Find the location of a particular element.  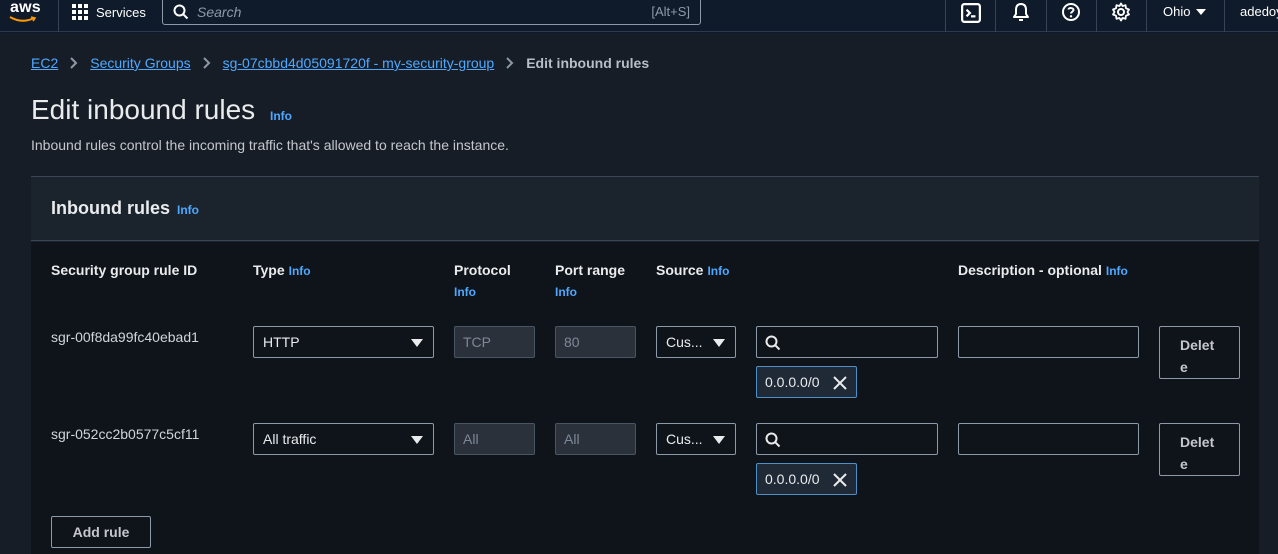

page-info-link: Info is located at coordinates (281, 116).